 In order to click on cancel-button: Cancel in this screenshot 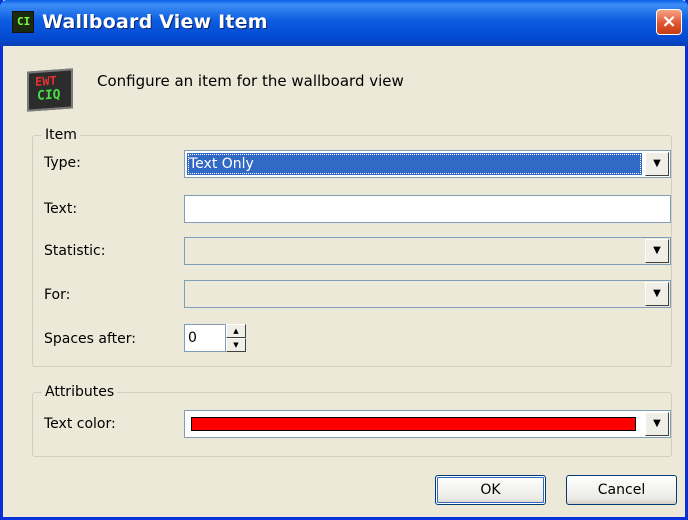, I will do `click(621, 490)`.